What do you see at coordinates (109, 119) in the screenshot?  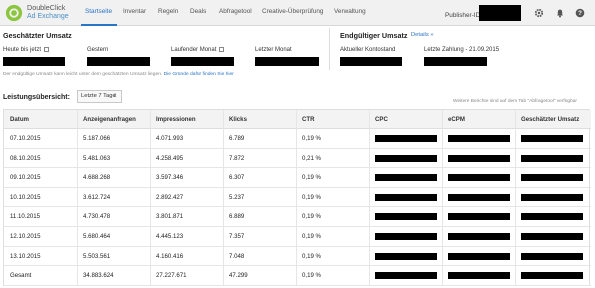 I see `col-header-requests: Anzeigenanfragen` at bounding box center [109, 119].